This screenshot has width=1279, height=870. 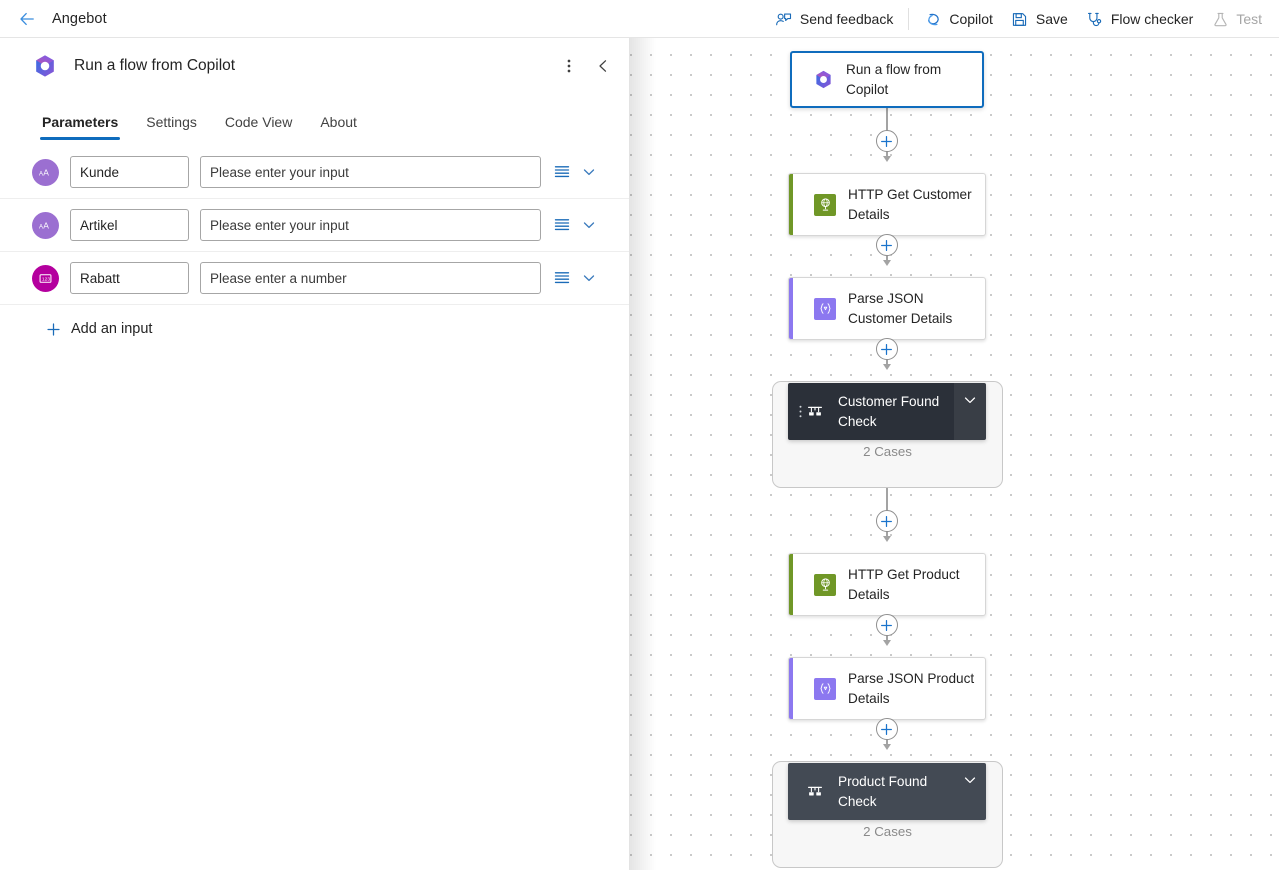 What do you see at coordinates (909, 19) in the screenshot?
I see `toolbar-divider` at bounding box center [909, 19].